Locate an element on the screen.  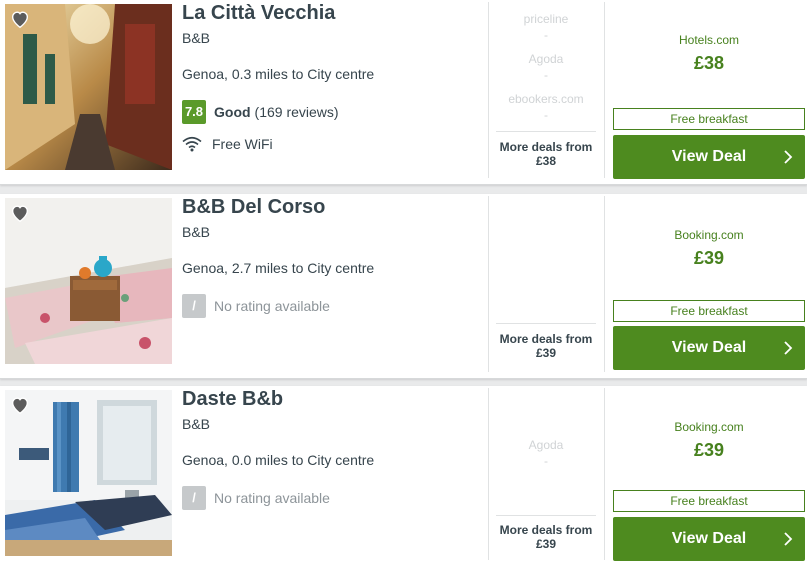
amenity: Free WiFi is located at coordinates (227, 144).